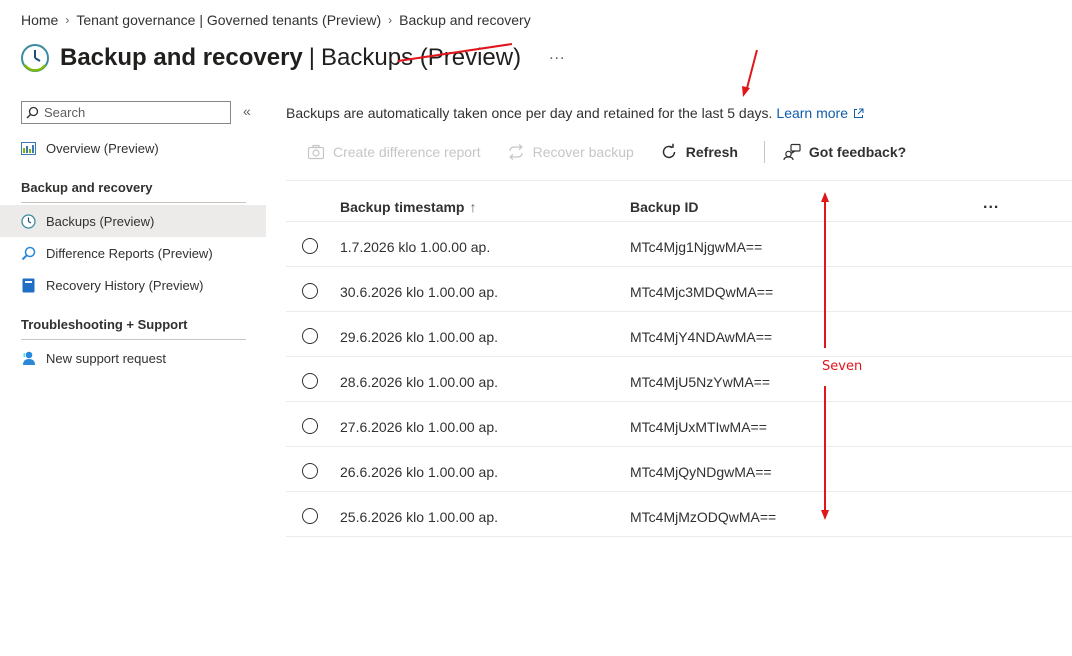  I want to click on sidebar-item-difference-reports: Difference Reports (Preview), so click(133, 253).